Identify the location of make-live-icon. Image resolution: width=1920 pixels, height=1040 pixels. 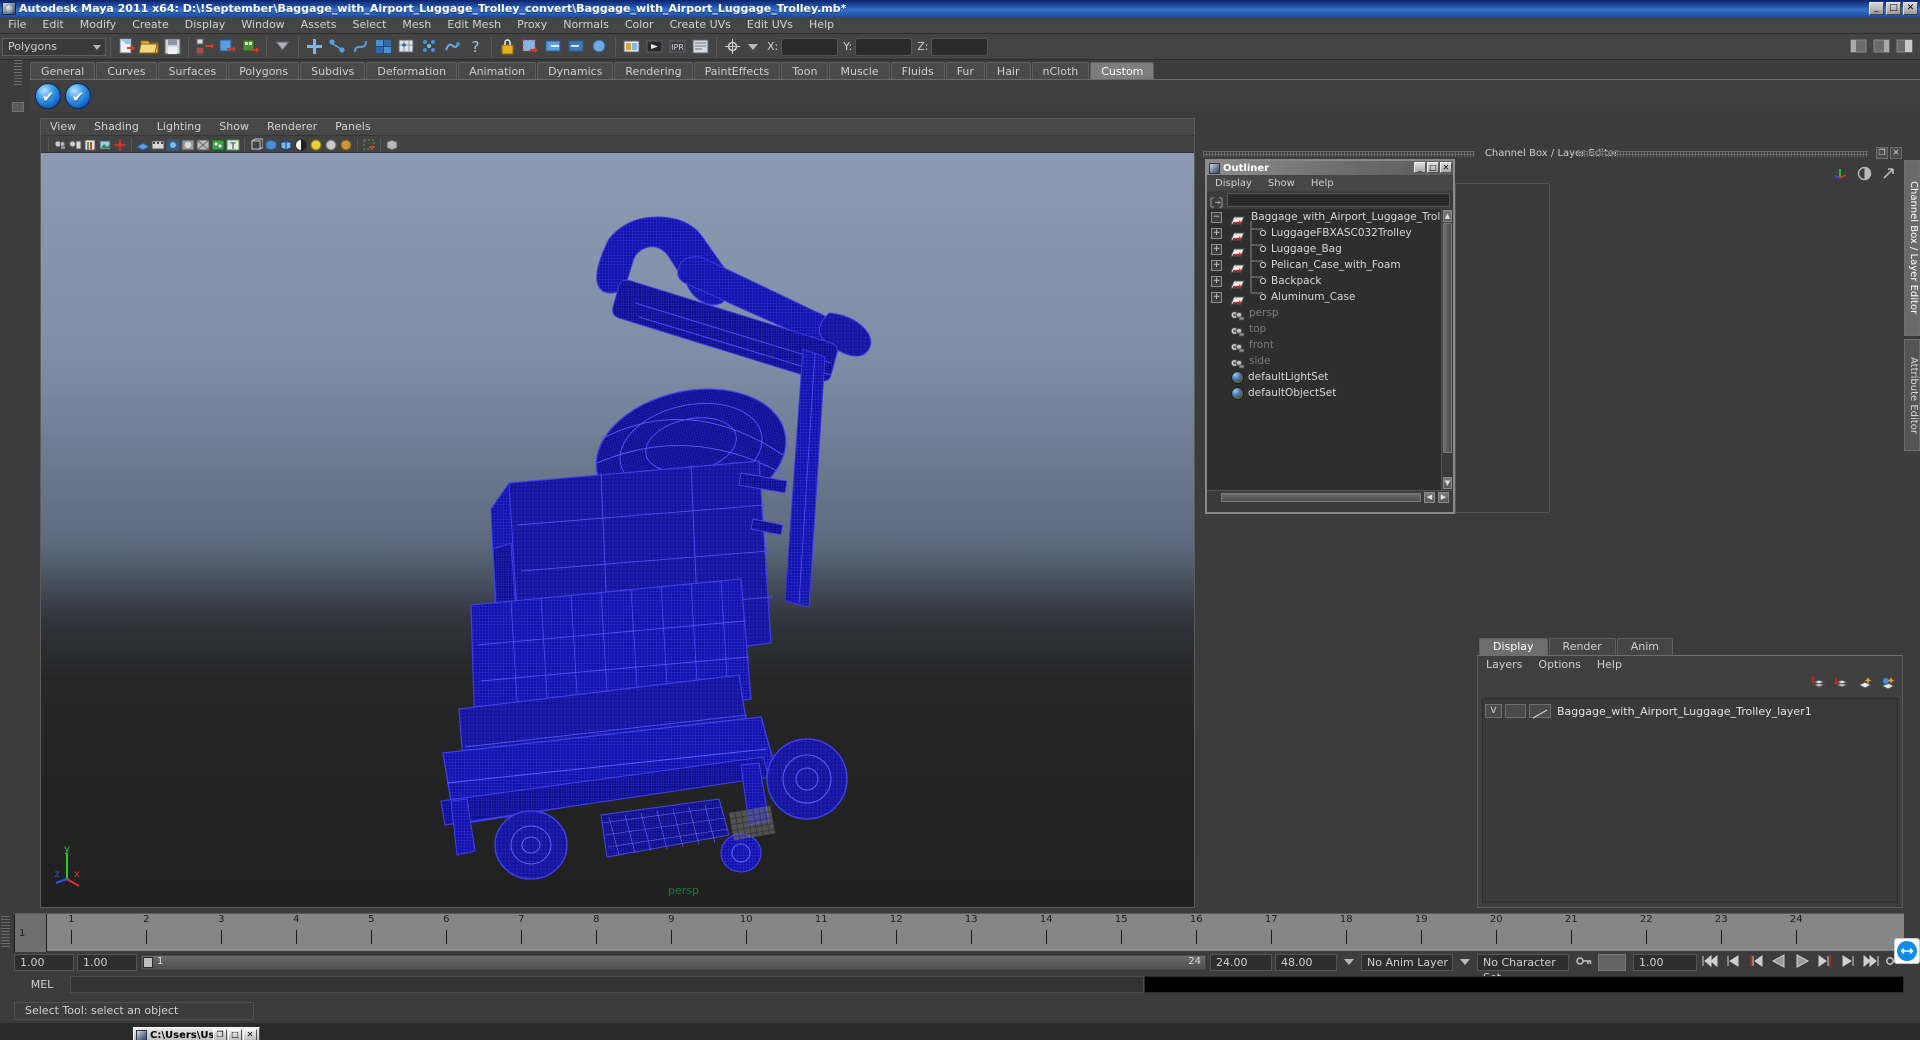
(429, 46).